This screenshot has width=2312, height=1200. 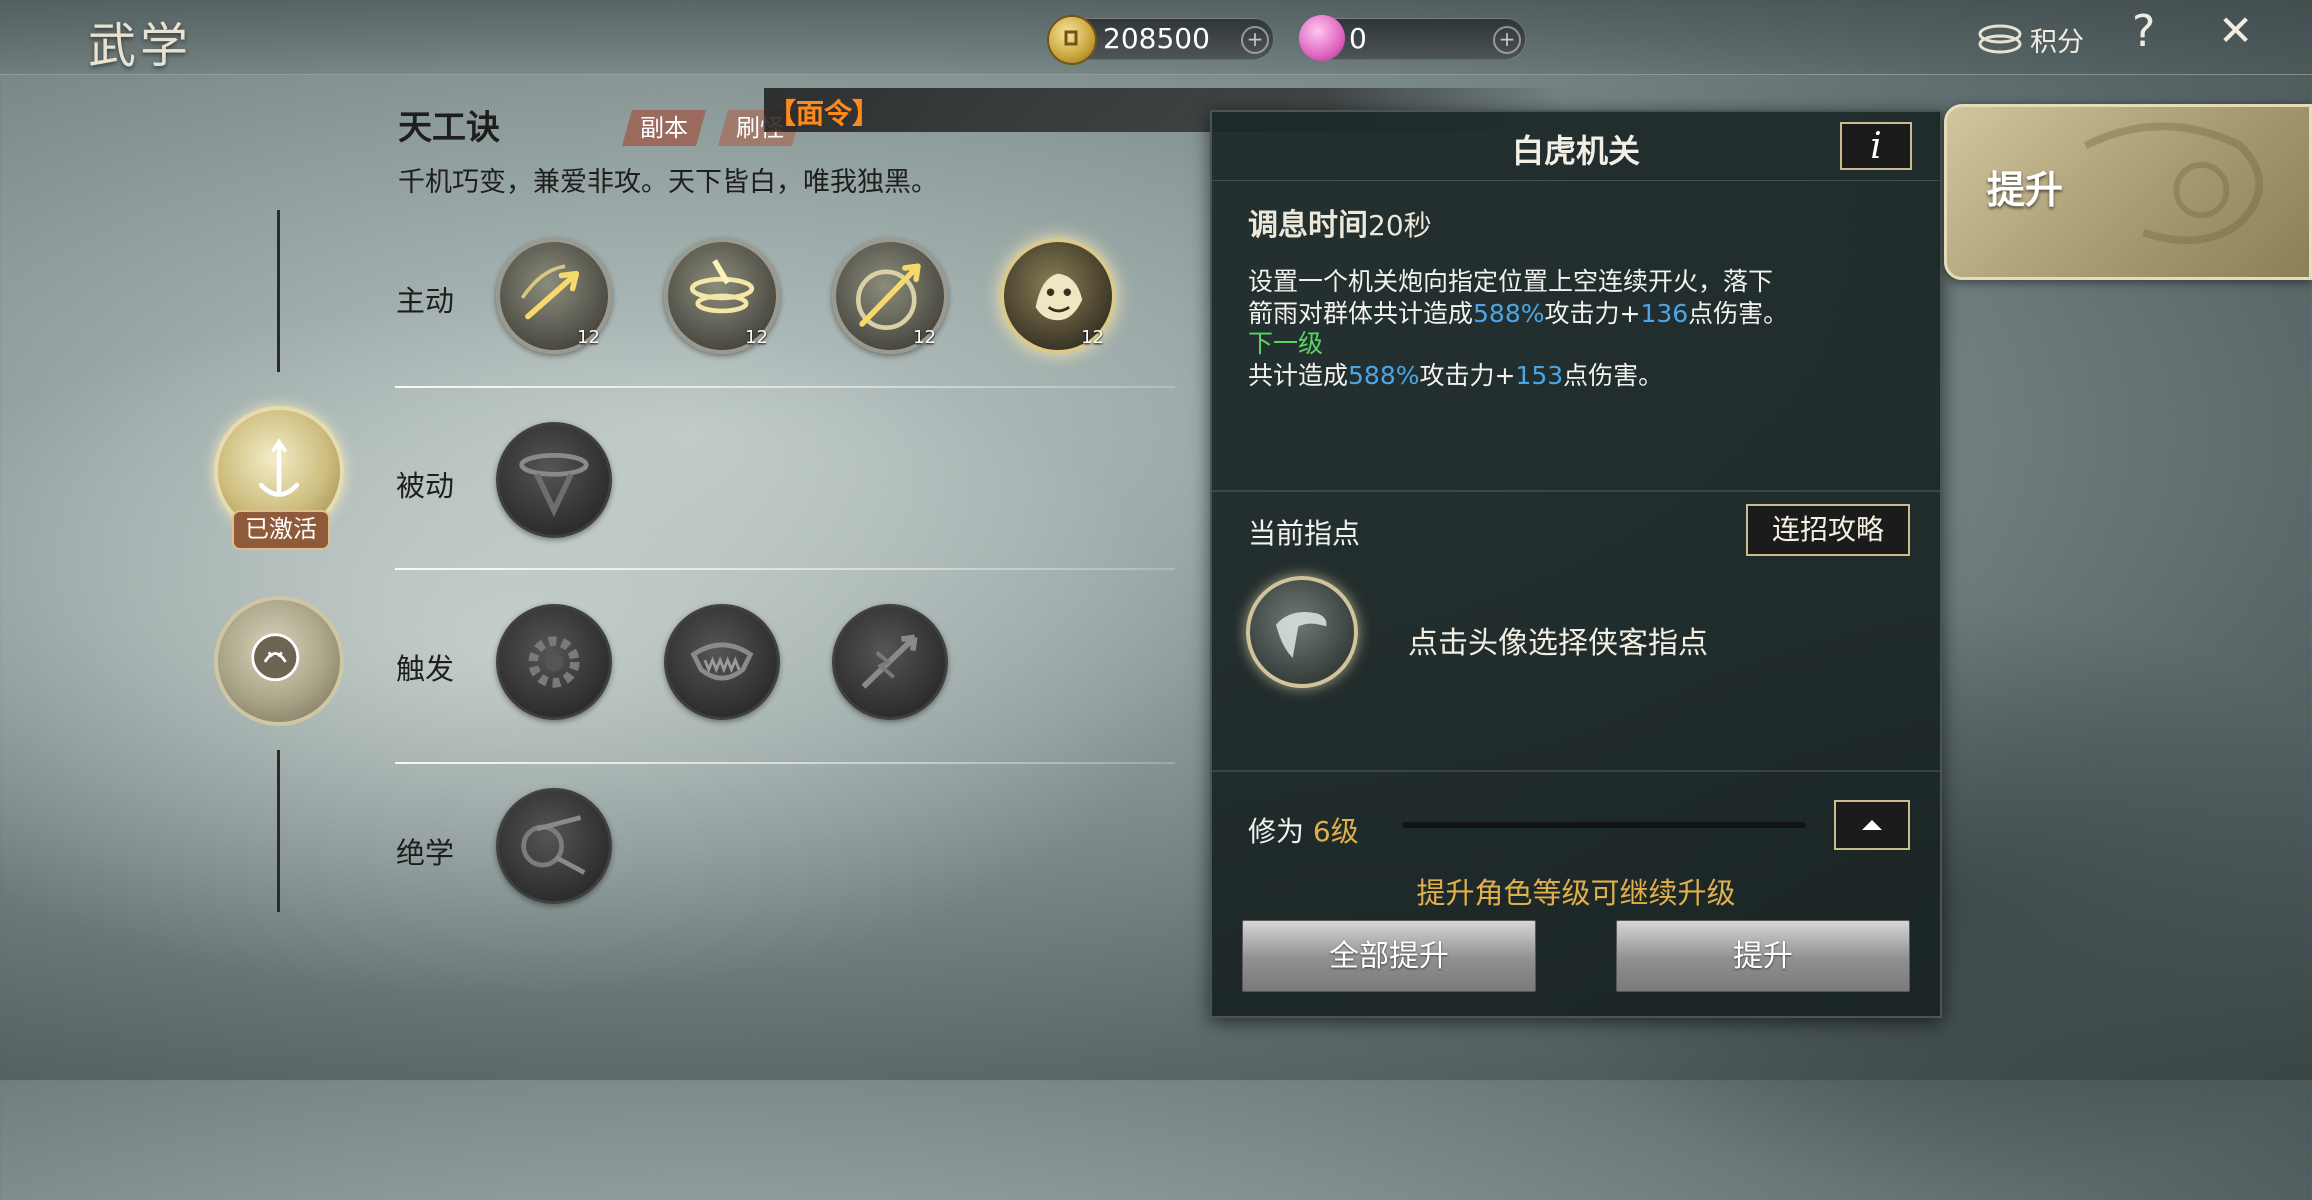 What do you see at coordinates (1539, 375) in the screenshot?
I see `next-damage-flat: 153` at bounding box center [1539, 375].